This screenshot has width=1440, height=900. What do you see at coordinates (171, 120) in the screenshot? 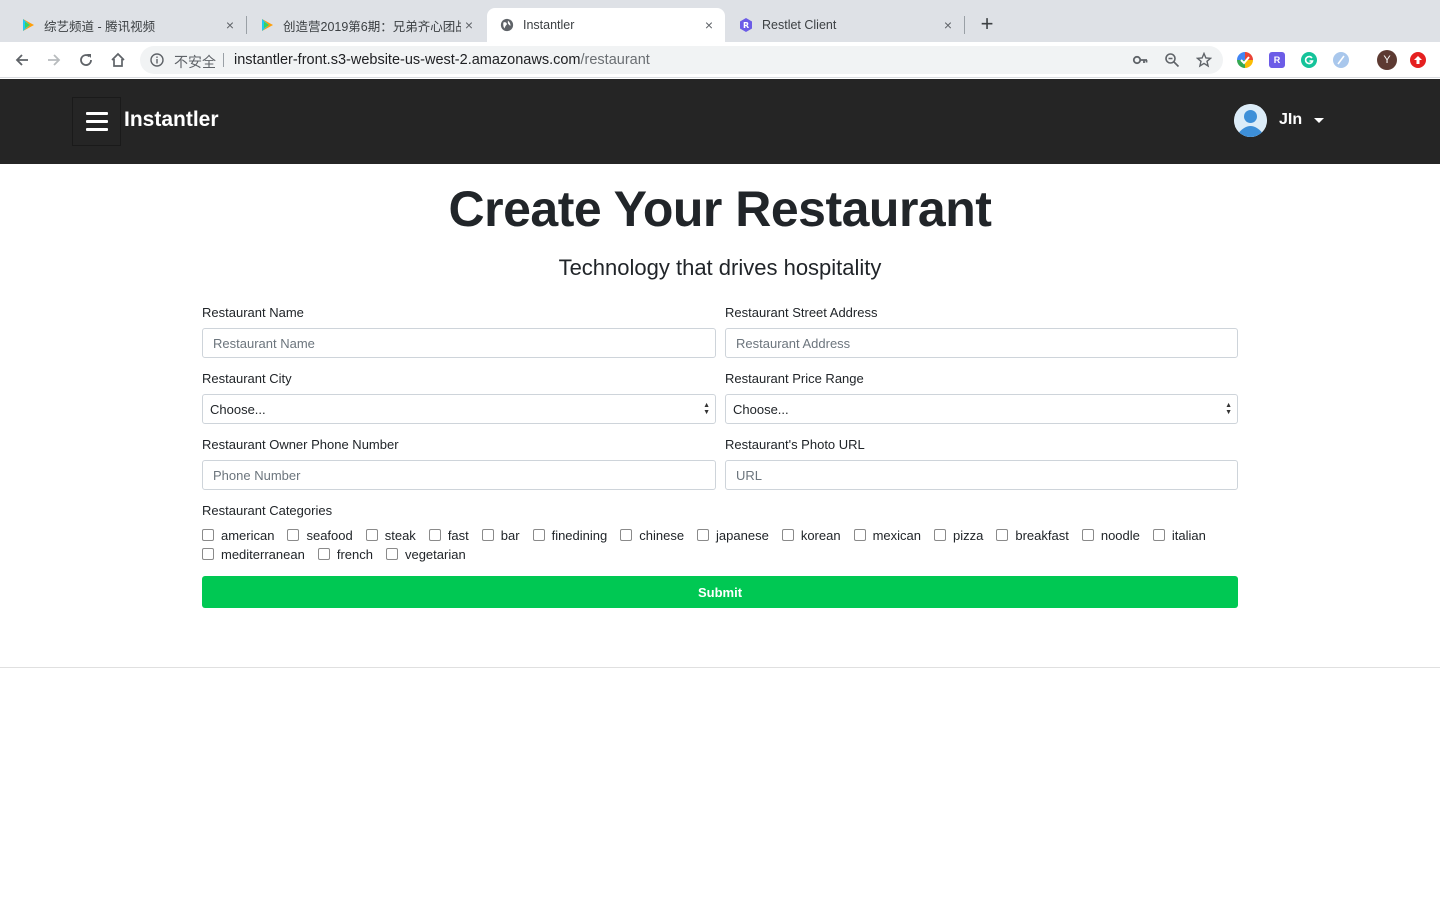
I see `brand-logo: Instantler` at bounding box center [171, 120].